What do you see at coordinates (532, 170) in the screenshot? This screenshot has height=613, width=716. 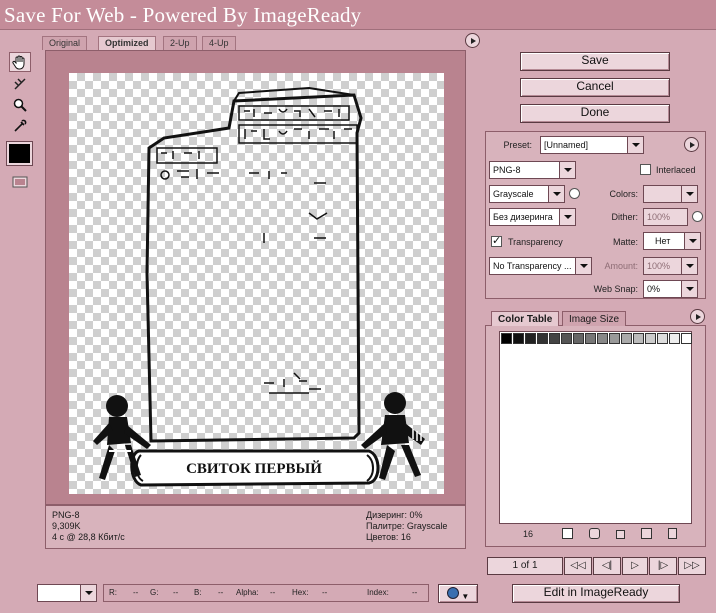 I see `format-select: PNG-8` at bounding box center [532, 170].